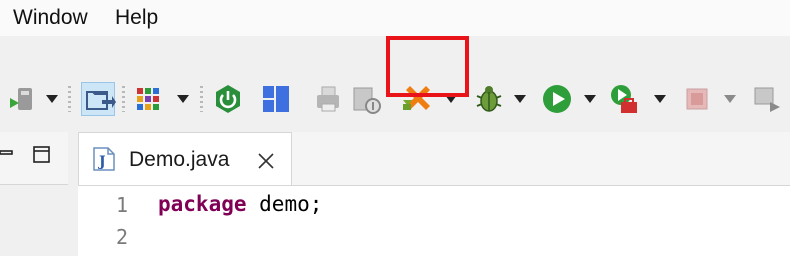 The height and width of the screenshot is (256, 790). I want to click on spring-boot-button, so click(228, 99).